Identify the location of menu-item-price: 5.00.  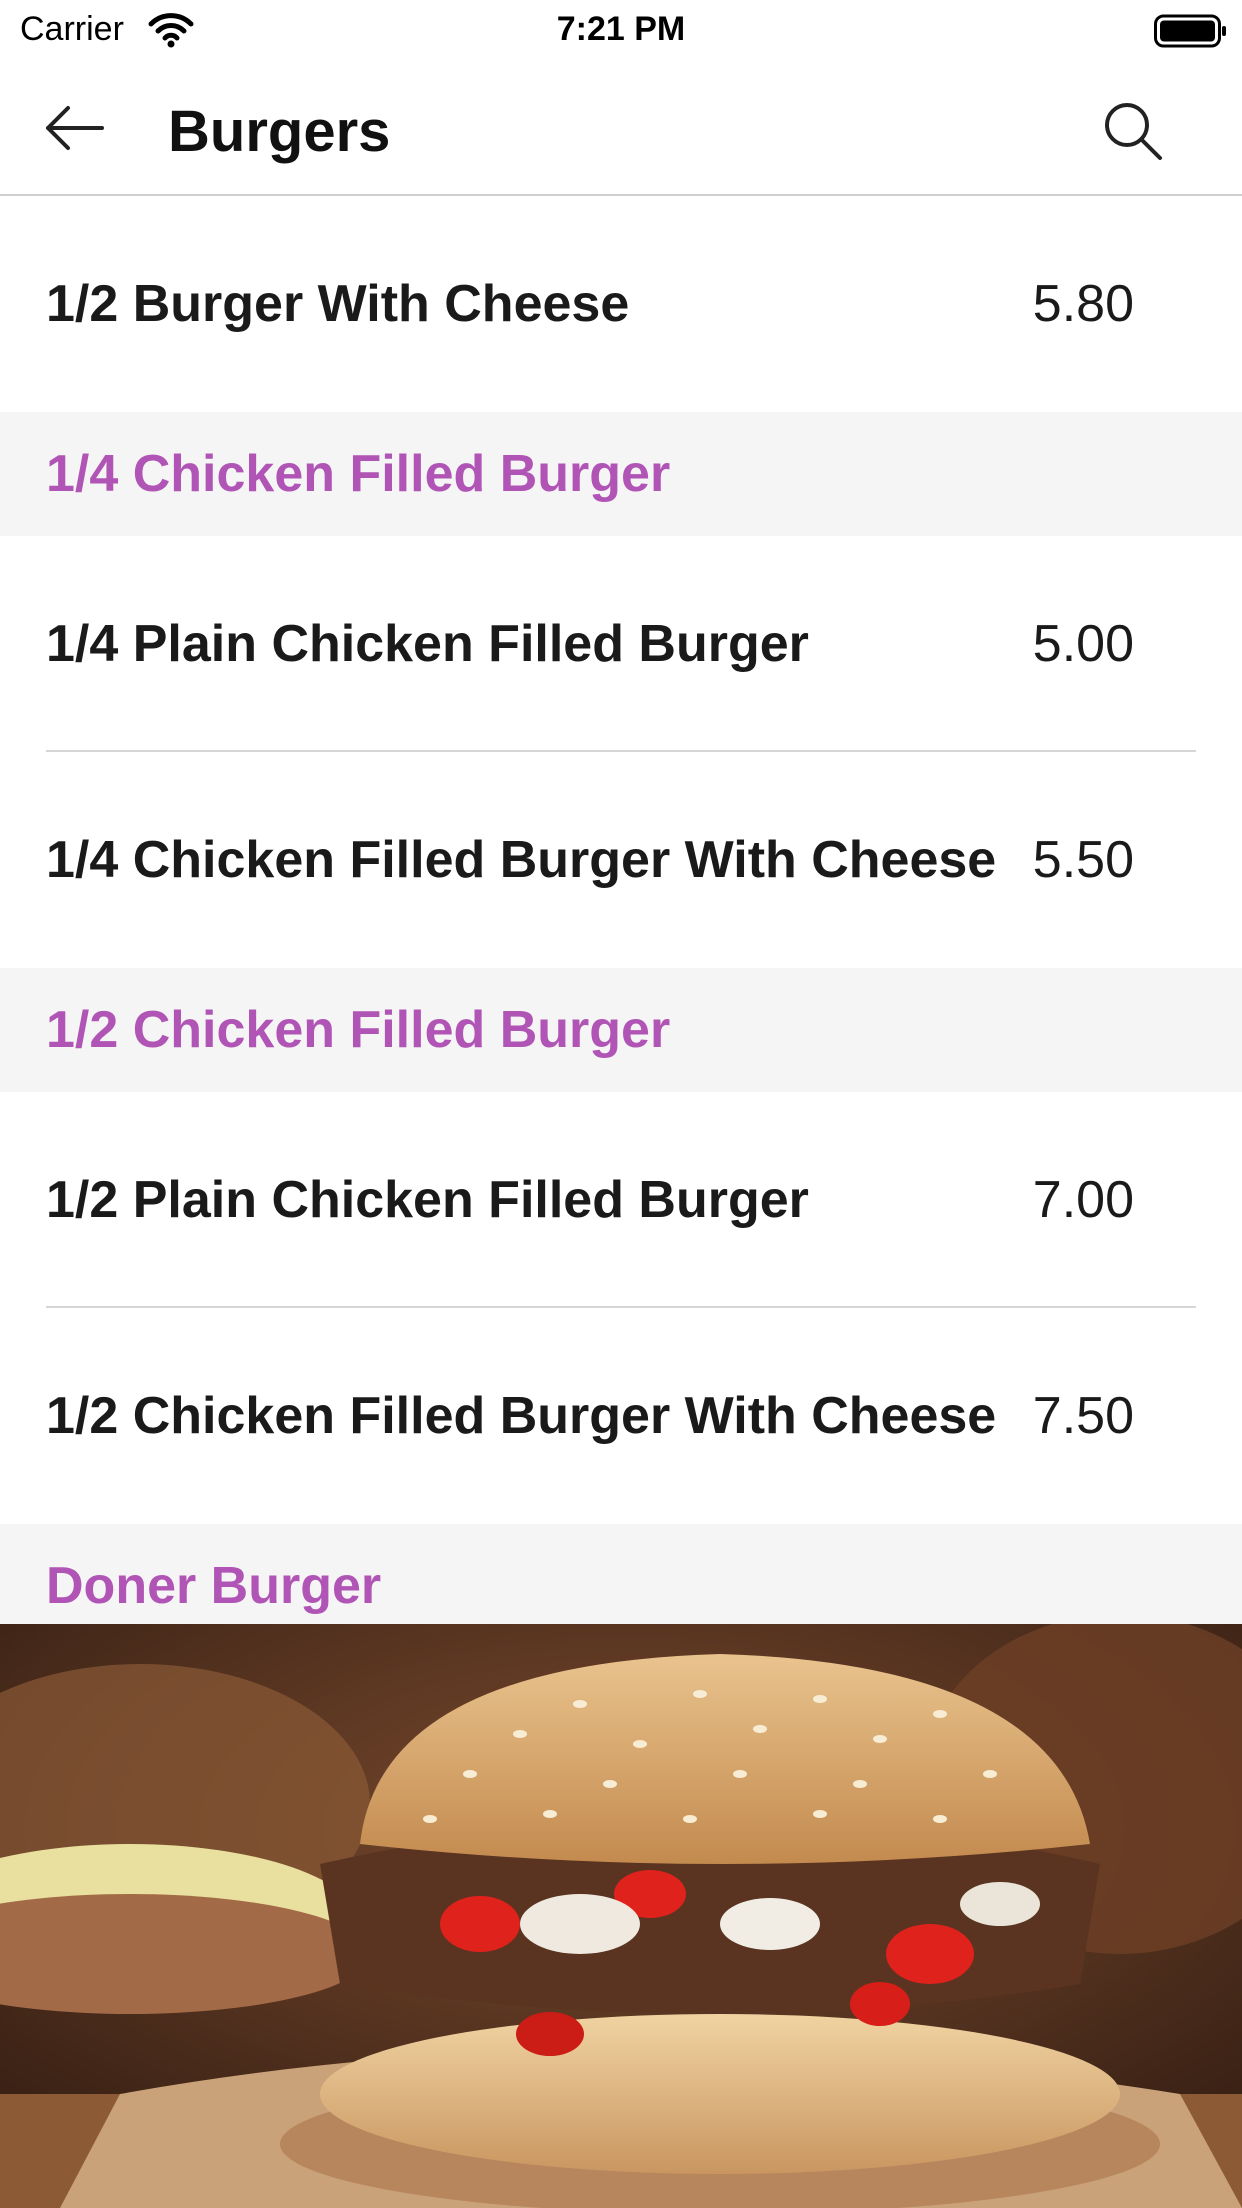
(1083, 644).